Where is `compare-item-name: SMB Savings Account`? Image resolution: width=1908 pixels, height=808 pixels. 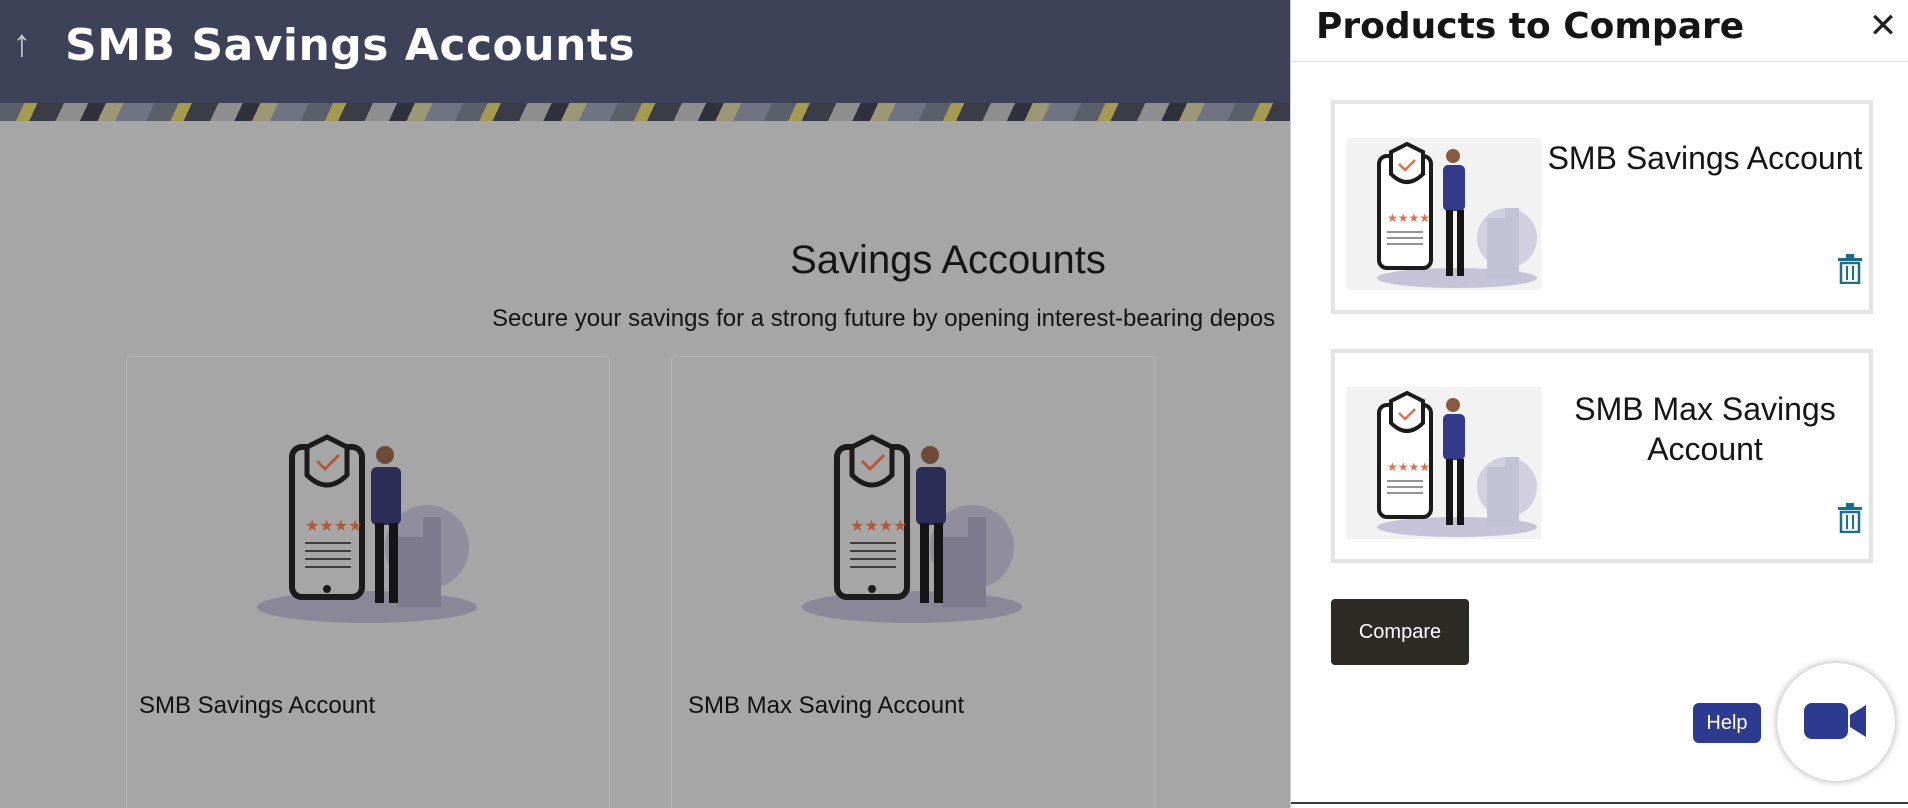
compare-item-name: SMB Savings Account is located at coordinates (1705, 158).